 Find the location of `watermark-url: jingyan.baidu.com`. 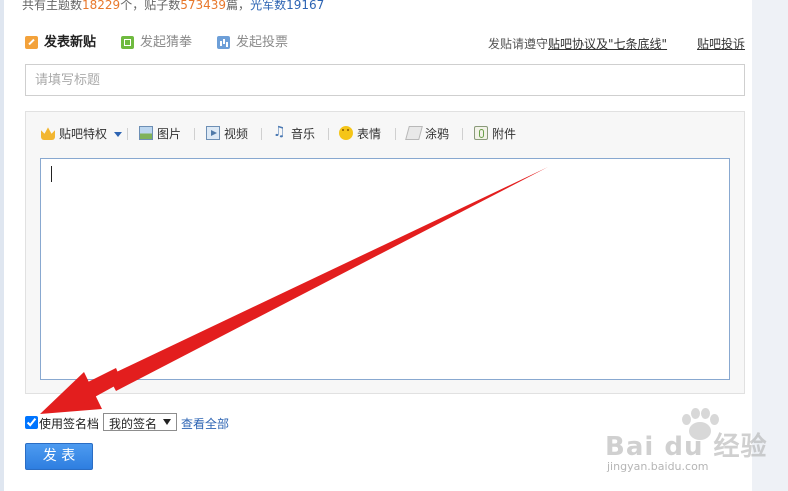

watermark-url: jingyan.baidu.com is located at coordinates (658, 466).